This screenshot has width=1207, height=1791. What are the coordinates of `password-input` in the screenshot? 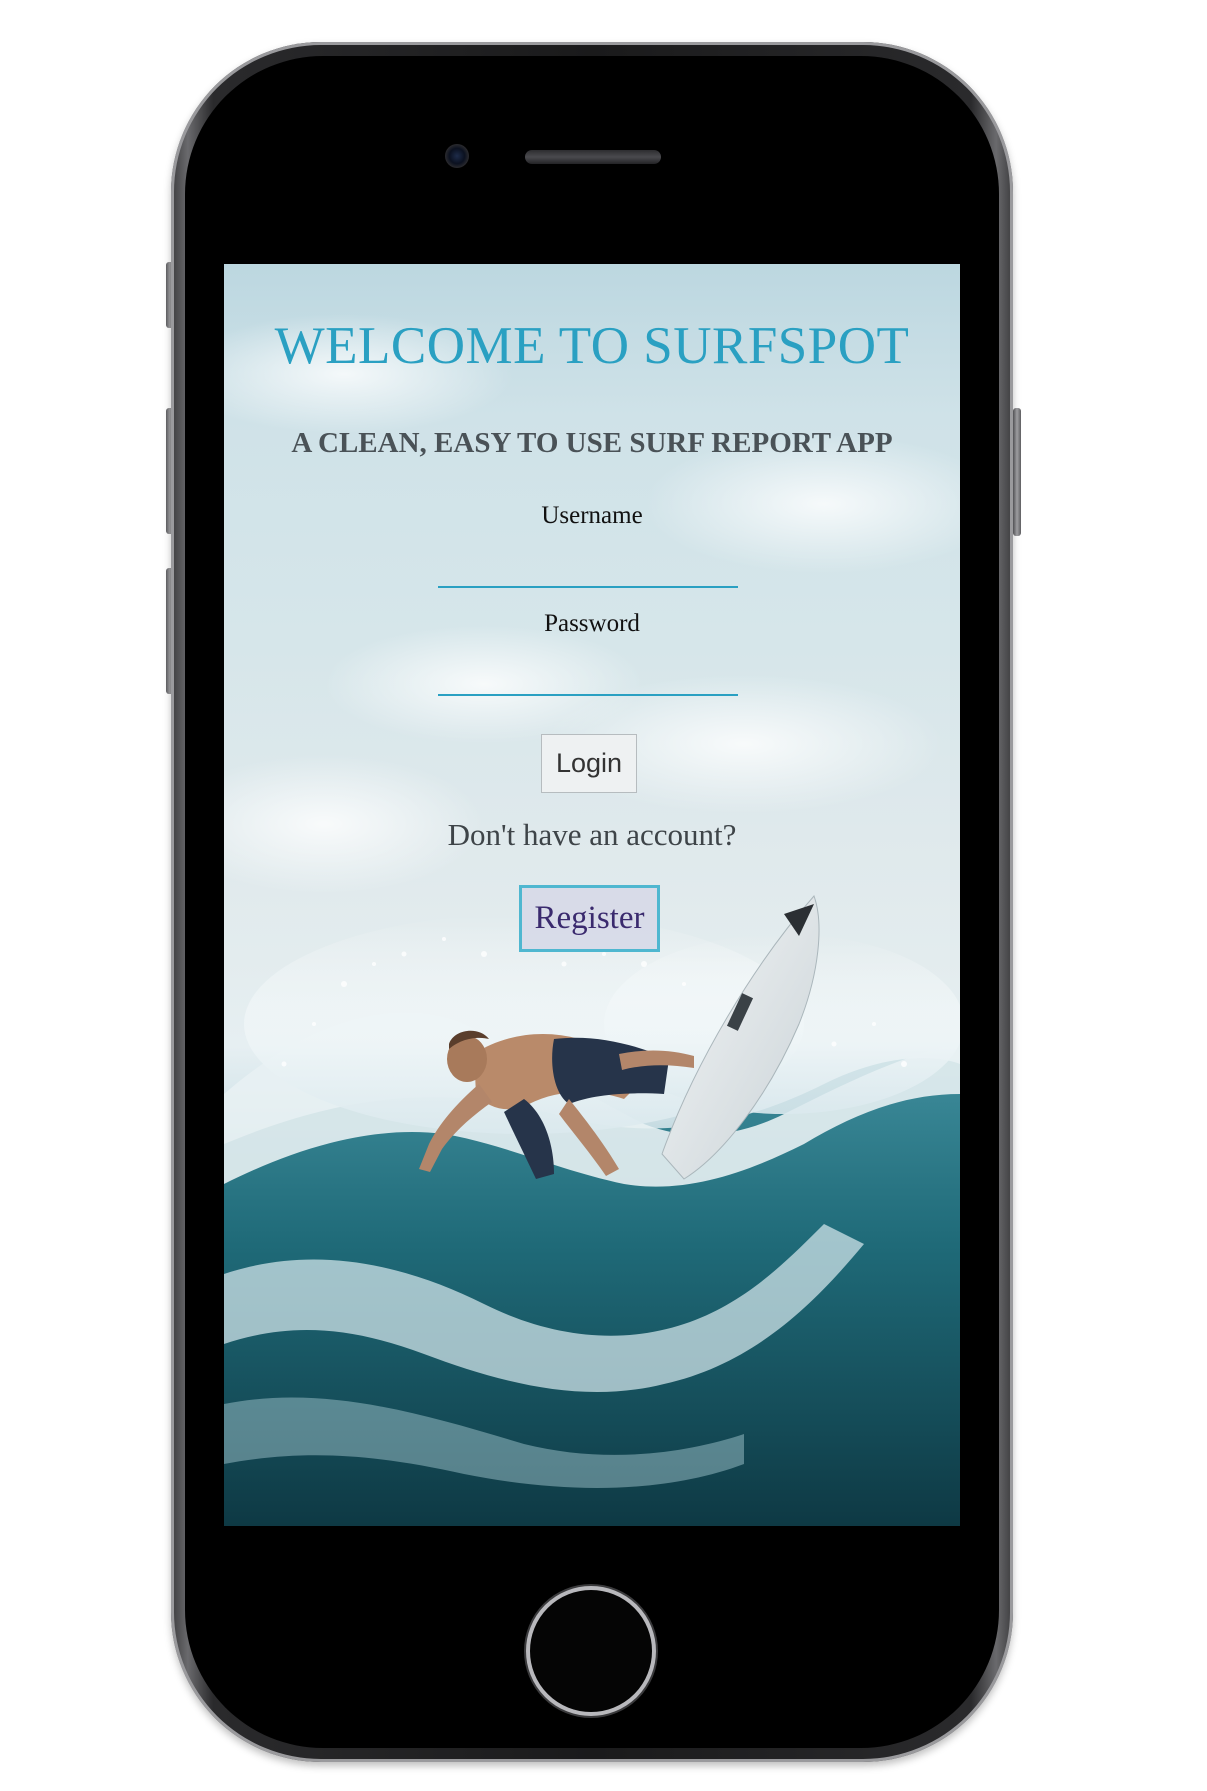 It's located at (588, 679).